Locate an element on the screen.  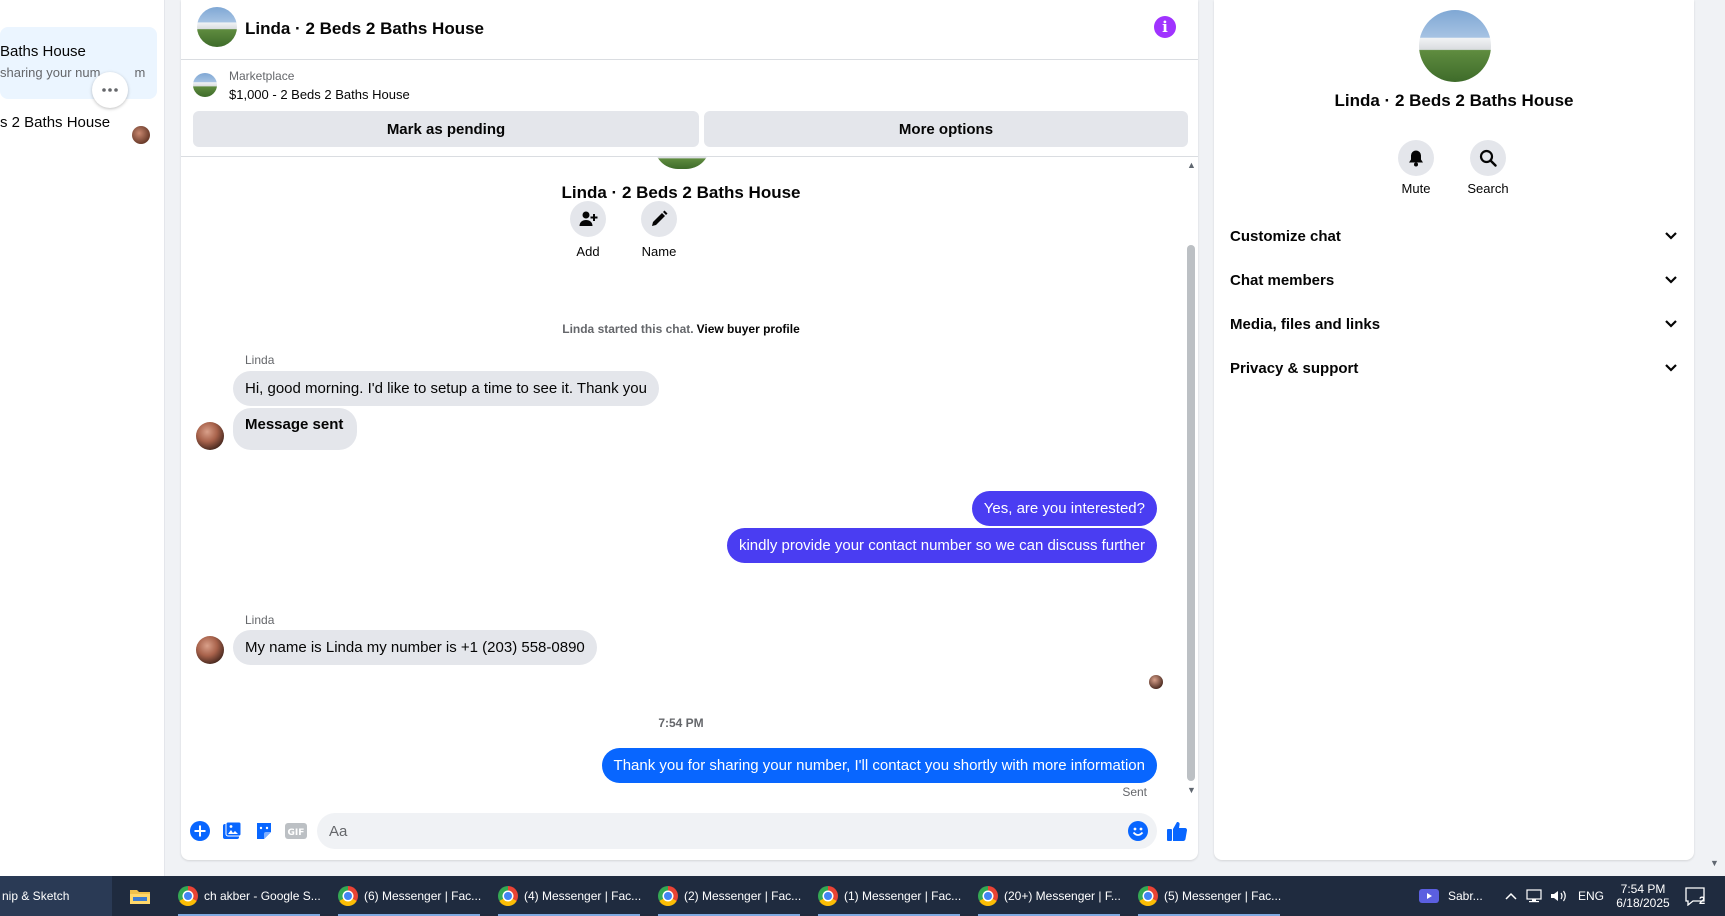
search-label: Search is located at coordinates (1488, 188).